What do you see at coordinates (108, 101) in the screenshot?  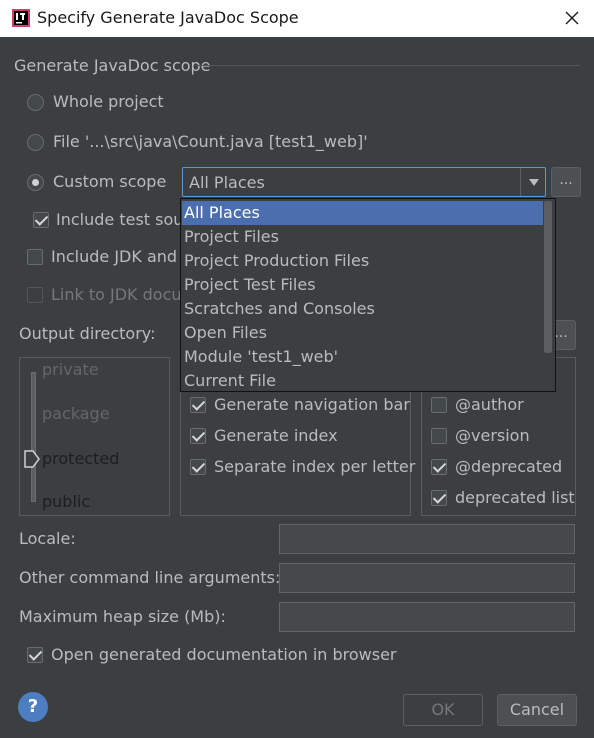 I see `whole-project-label: Whole project` at bounding box center [108, 101].